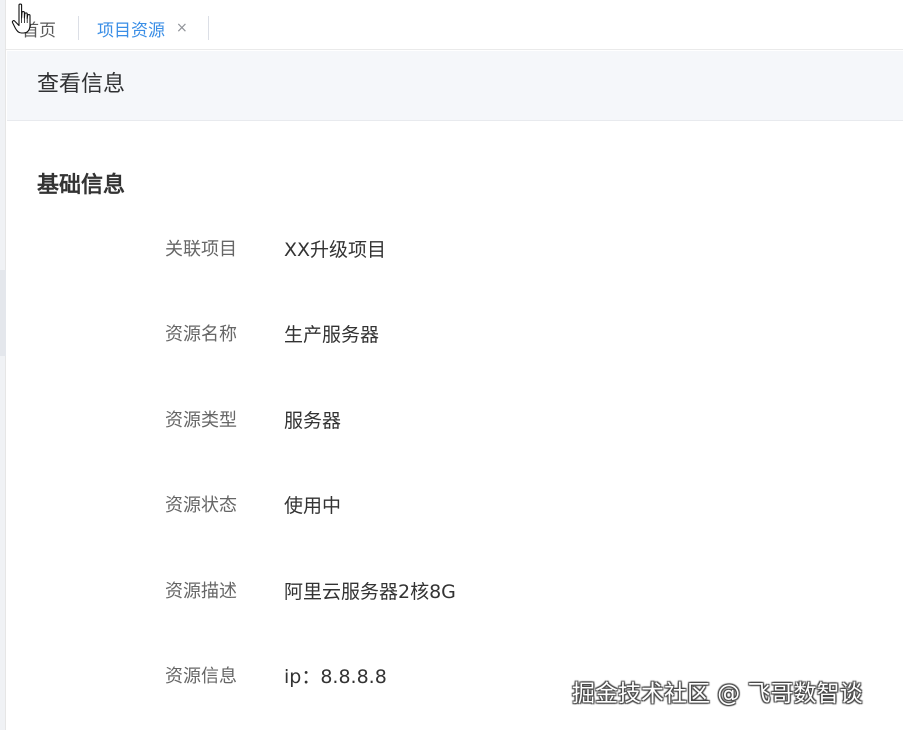 This screenshot has height=730, width=903. Describe the element at coordinates (3, 365) in the screenshot. I see `sidebar-edge` at that location.